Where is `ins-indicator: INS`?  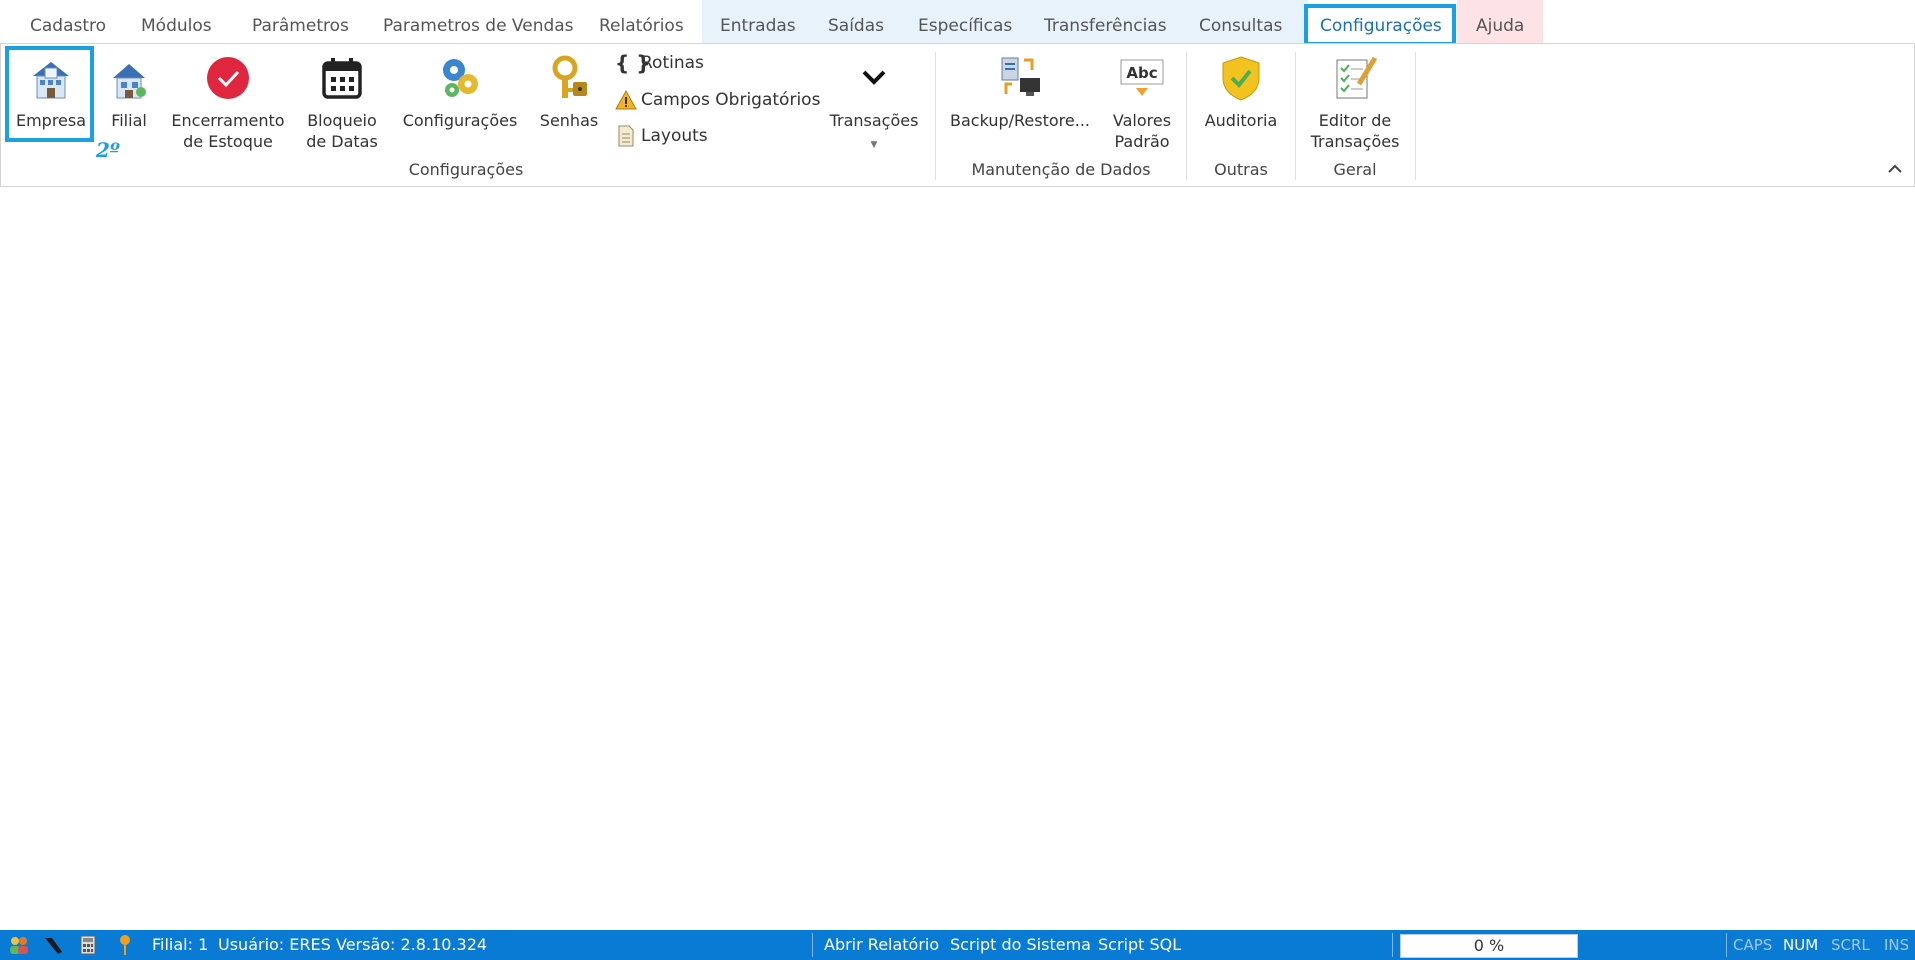
ins-indicator: INS is located at coordinates (1897, 945).